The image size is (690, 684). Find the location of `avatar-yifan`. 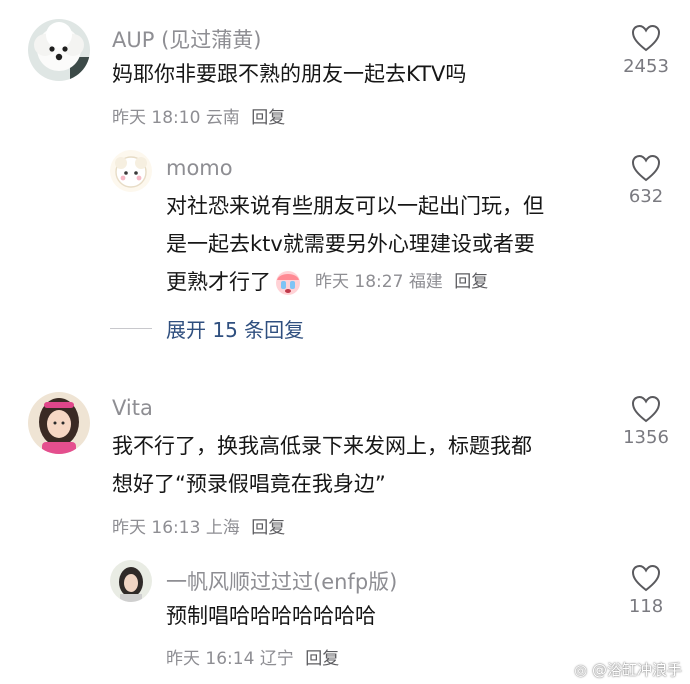

avatar-yifan is located at coordinates (131, 581).